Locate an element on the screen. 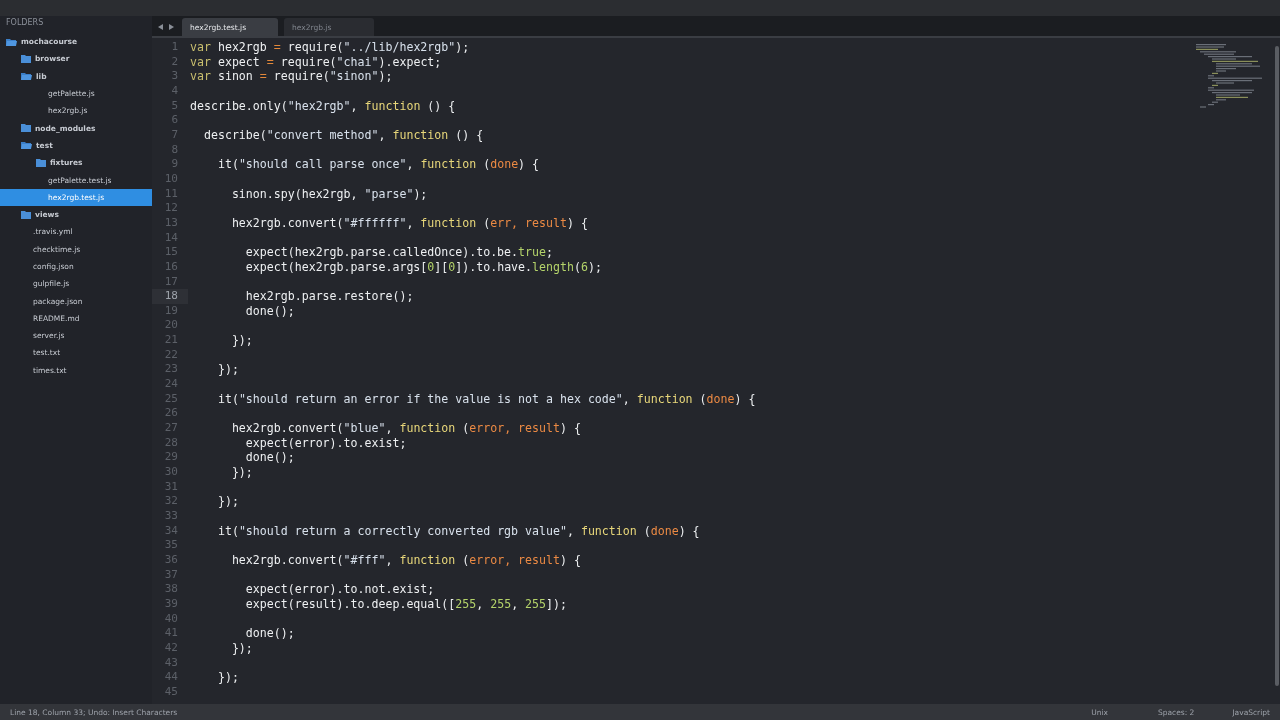 This screenshot has height=720, width=1280. line-number: 22 is located at coordinates (171, 355).